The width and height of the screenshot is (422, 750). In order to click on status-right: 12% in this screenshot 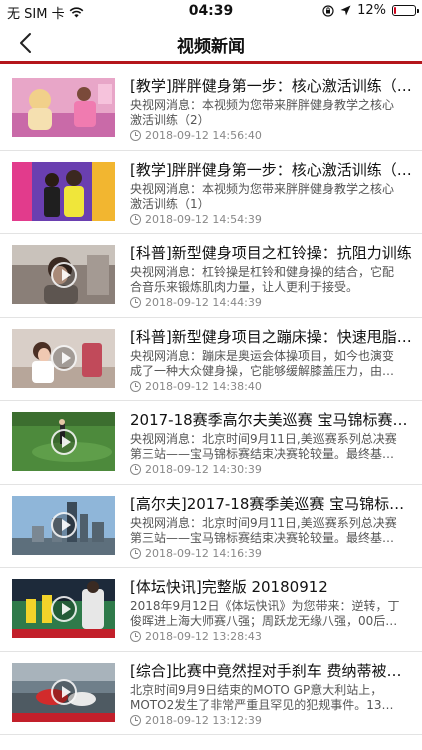, I will do `click(370, 10)`.